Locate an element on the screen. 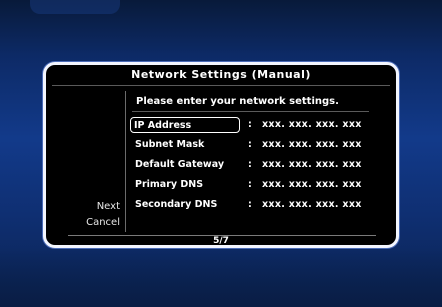  ip-address-value: xxx. xxx. xxx. xxx is located at coordinates (312, 124).